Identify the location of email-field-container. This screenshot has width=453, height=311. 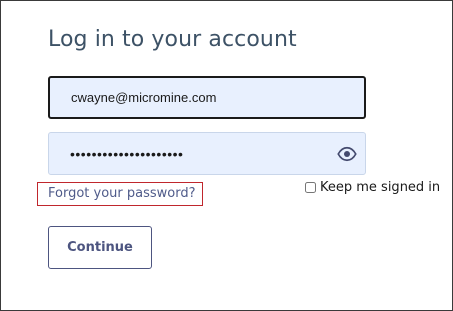
(207, 97).